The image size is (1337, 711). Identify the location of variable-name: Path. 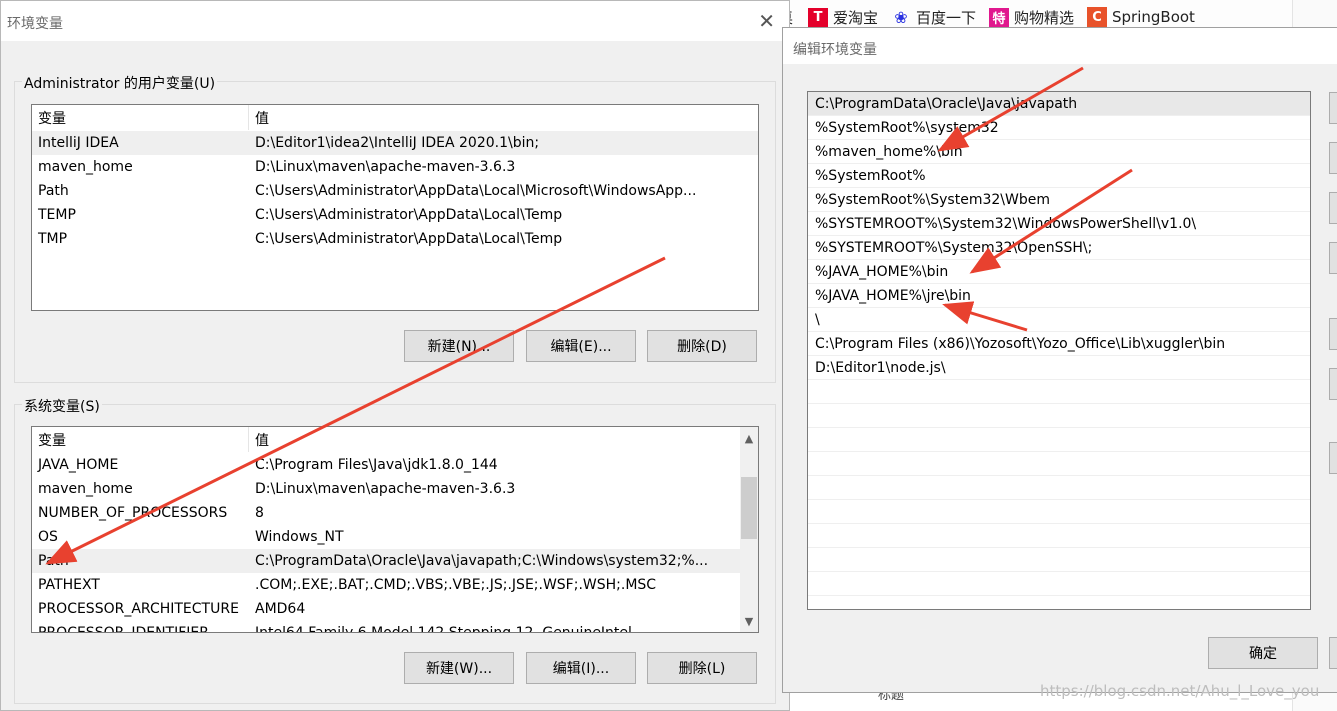
(53, 191).